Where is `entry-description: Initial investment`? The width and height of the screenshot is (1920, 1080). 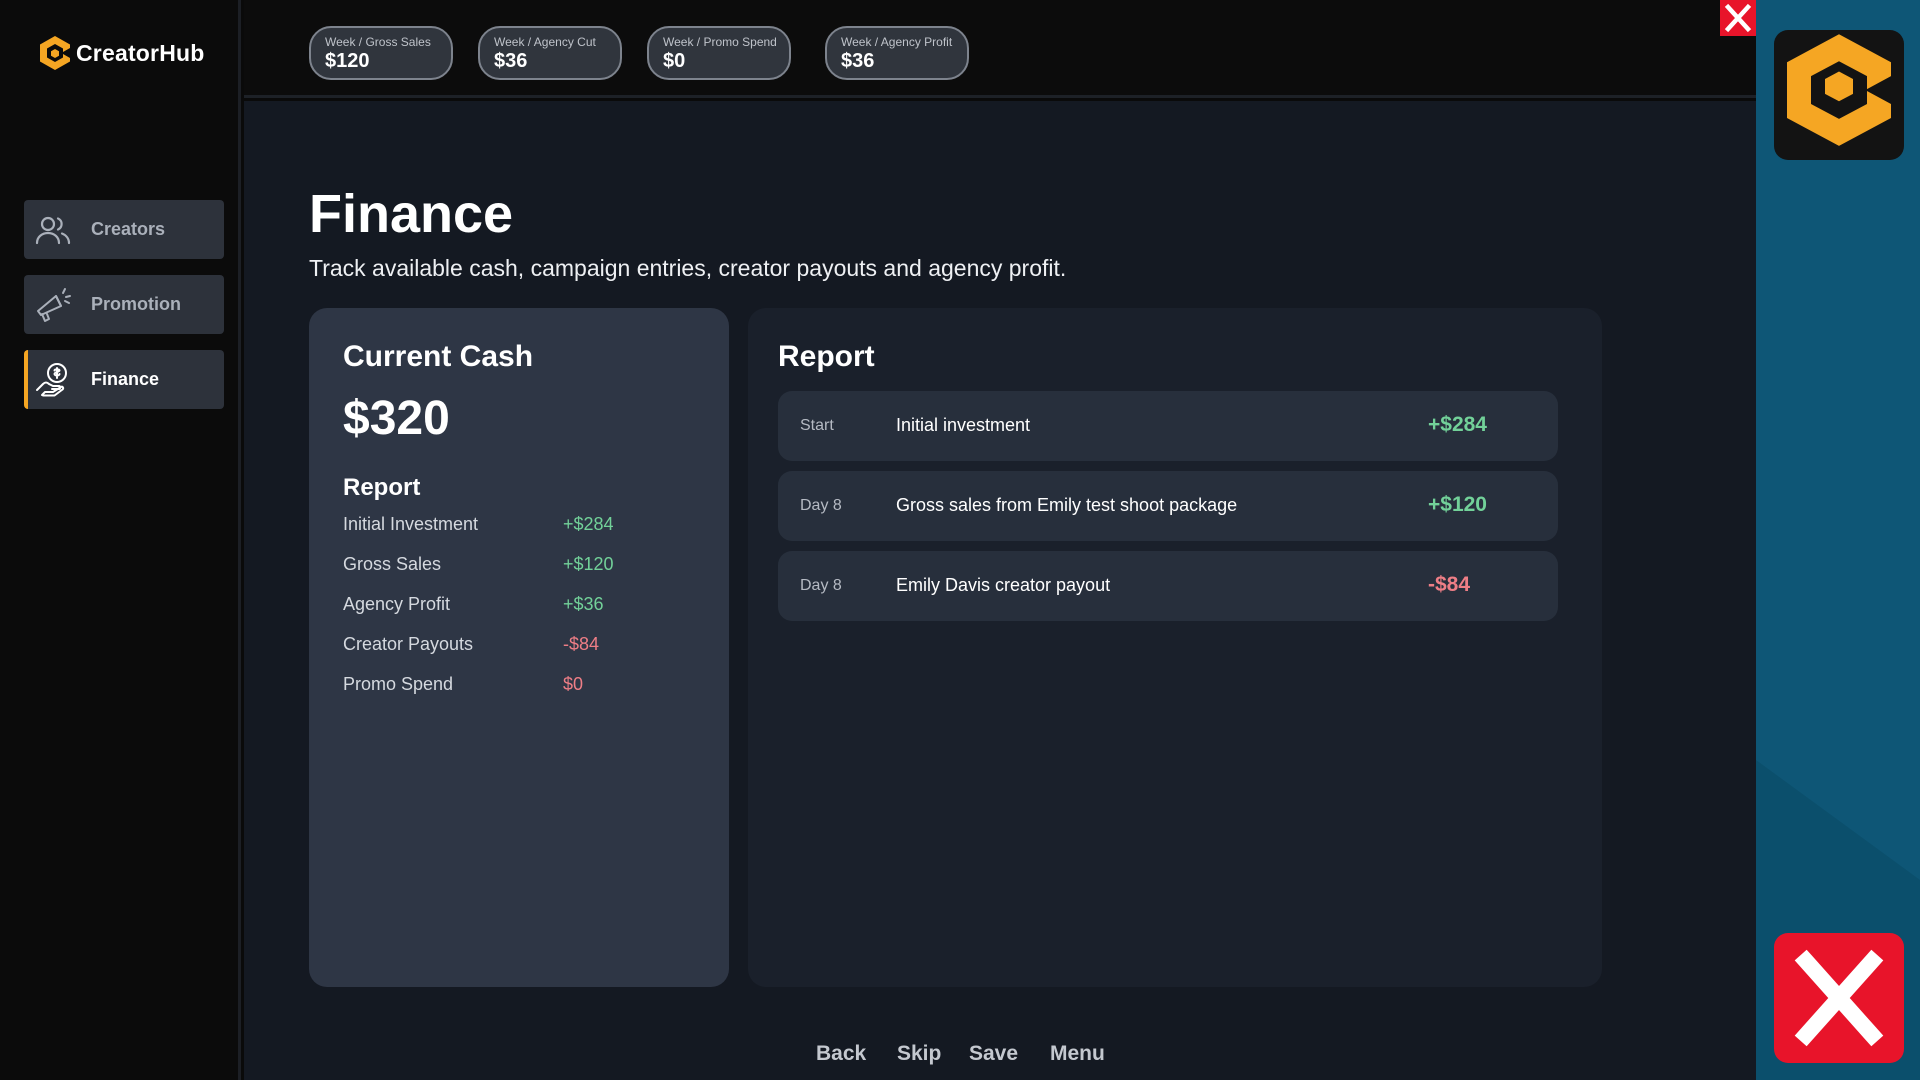 entry-description: Initial investment is located at coordinates (963, 425).